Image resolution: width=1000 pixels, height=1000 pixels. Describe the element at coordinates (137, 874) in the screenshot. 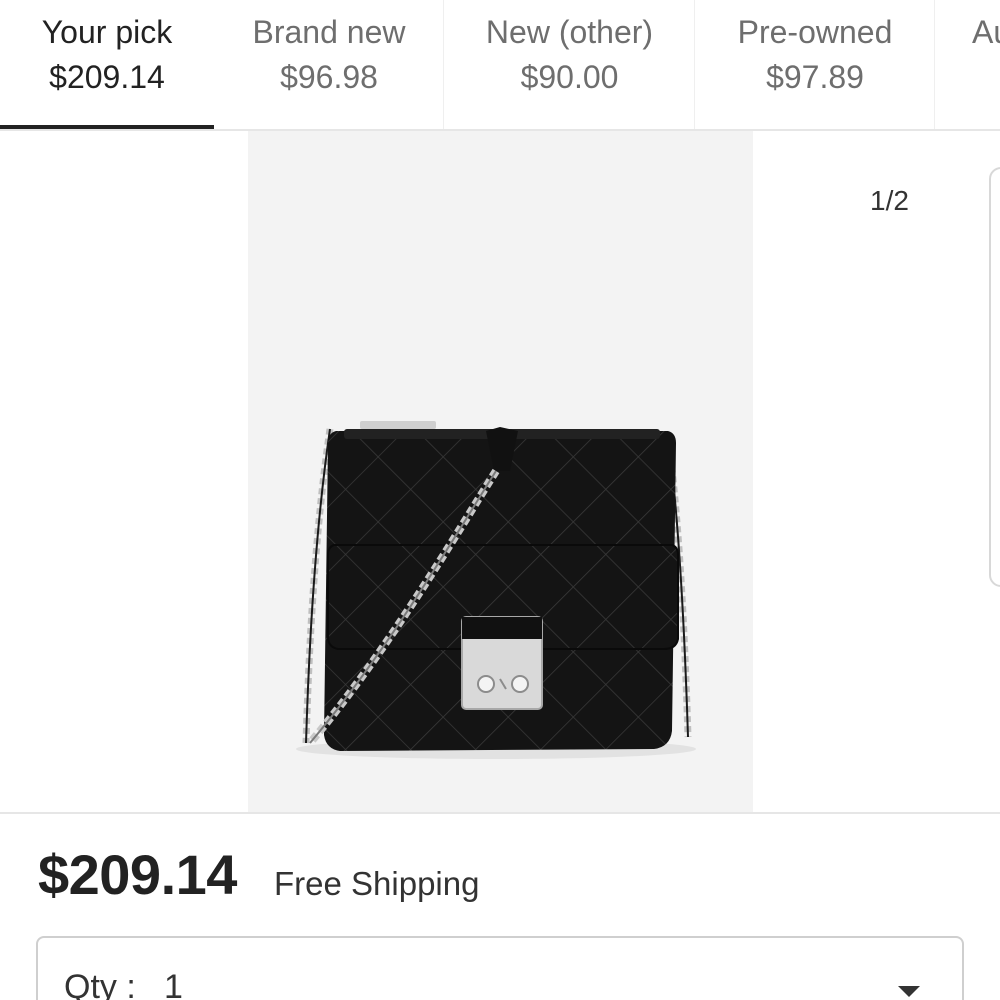

I see `item-price: $209.14` at that location.